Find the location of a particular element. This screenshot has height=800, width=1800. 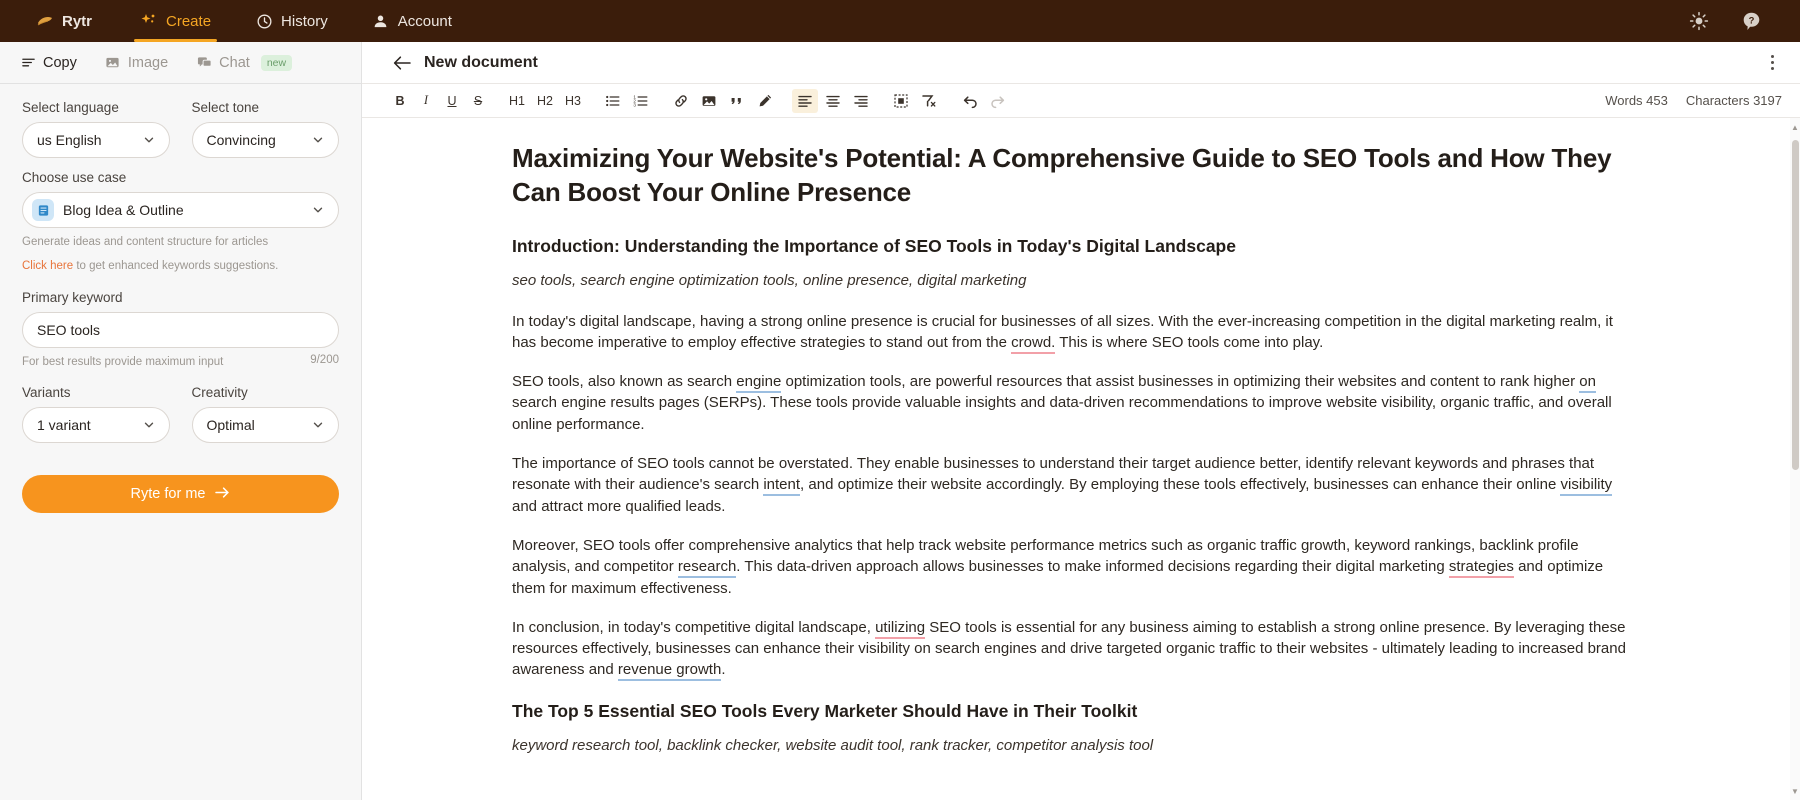

clear-format-icon is located at coordinates (929, 101).